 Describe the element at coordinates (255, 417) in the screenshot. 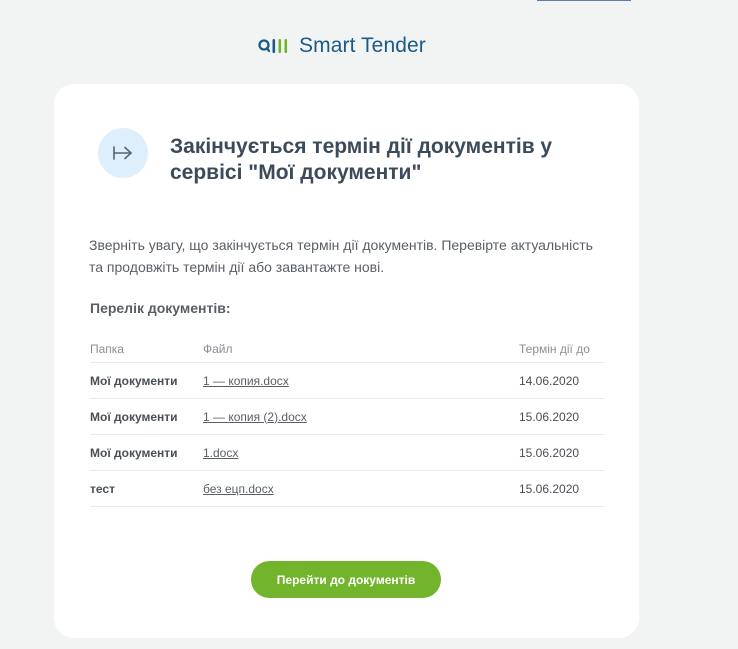

I see `file-link: 1 — копия (2).docx` at that location.